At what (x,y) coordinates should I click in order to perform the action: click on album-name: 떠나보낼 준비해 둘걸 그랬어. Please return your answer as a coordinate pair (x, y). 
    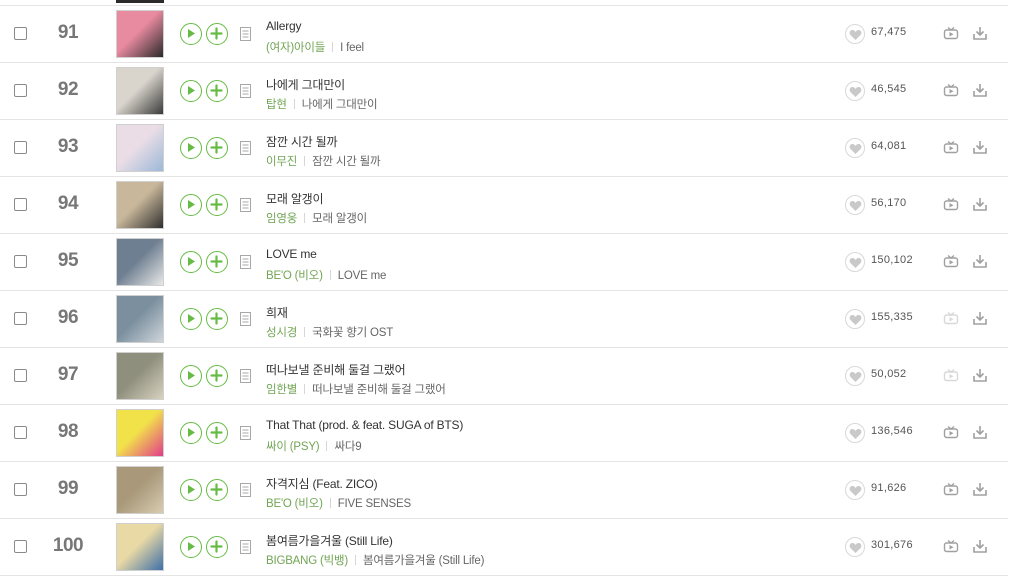
    Looking at the image, I should click on (379, 390).